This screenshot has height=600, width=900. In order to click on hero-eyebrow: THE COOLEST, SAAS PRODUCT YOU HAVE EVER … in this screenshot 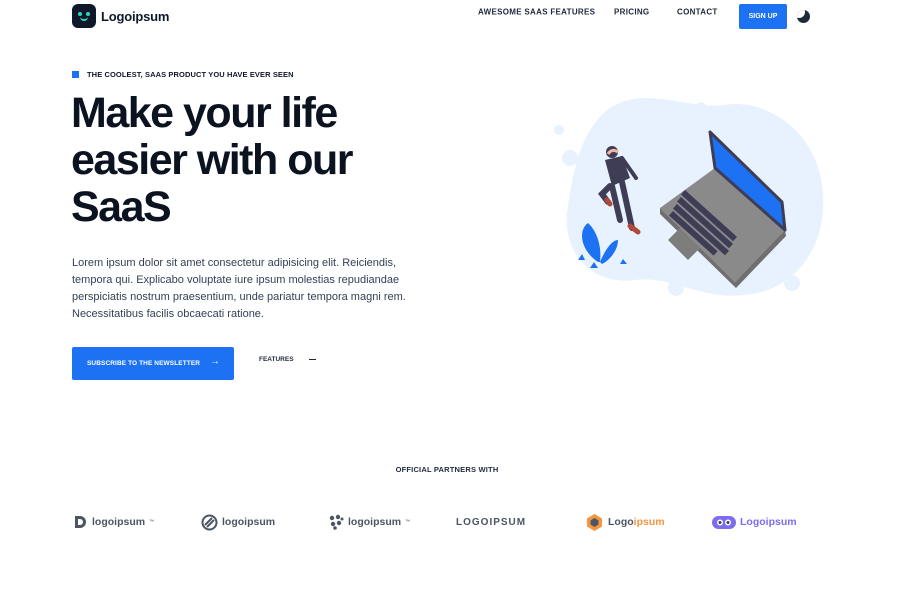, I will do `click(183, 74)`.